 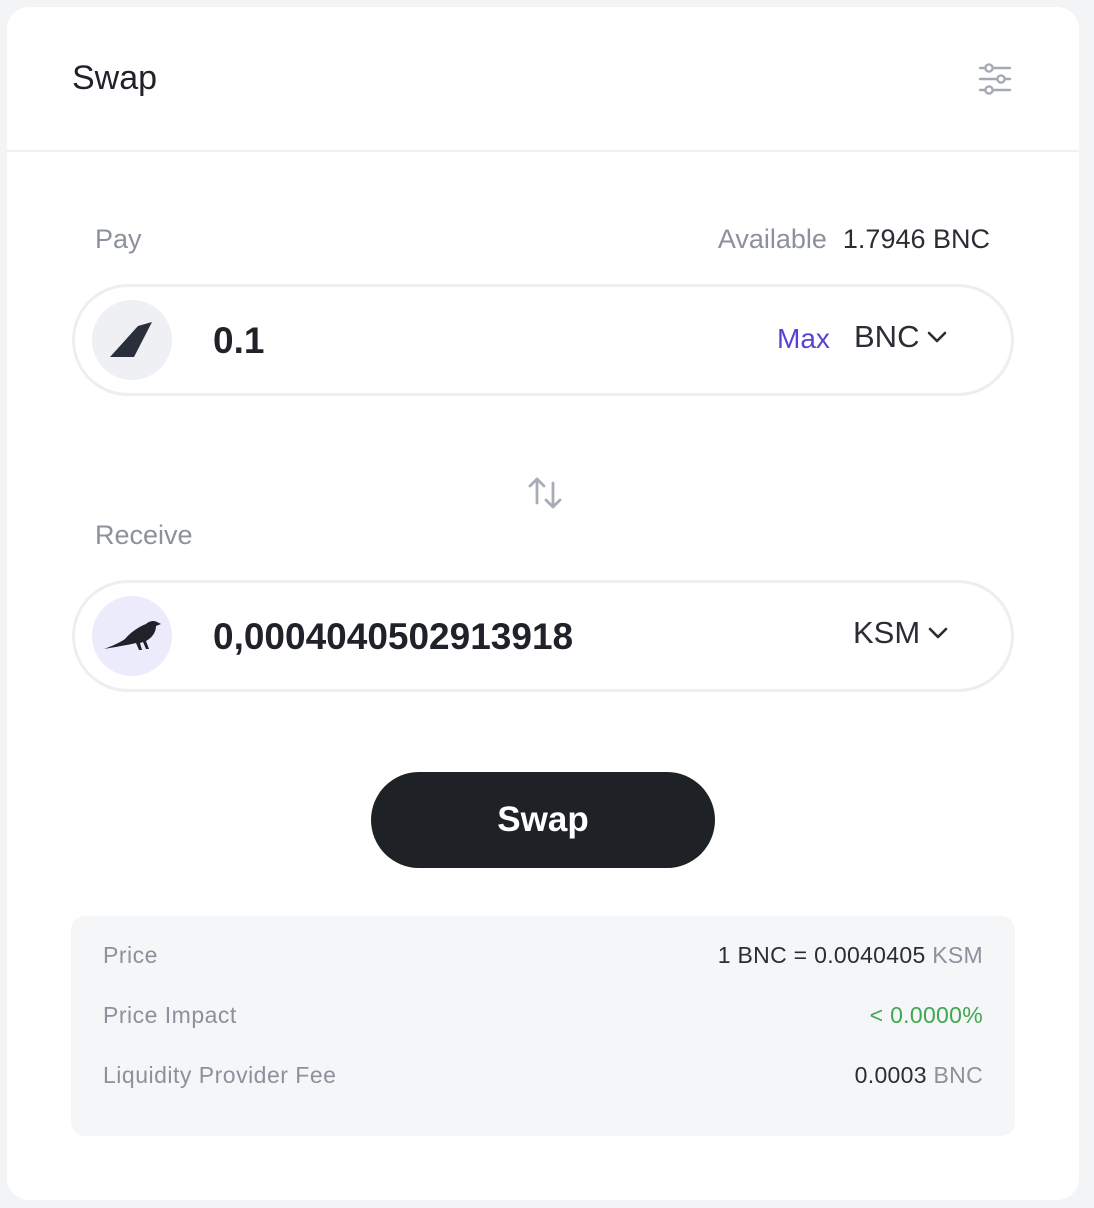 I want to click on price-value: 1 BNC = 0.0040405 KSM, so click(x=850, y=955).